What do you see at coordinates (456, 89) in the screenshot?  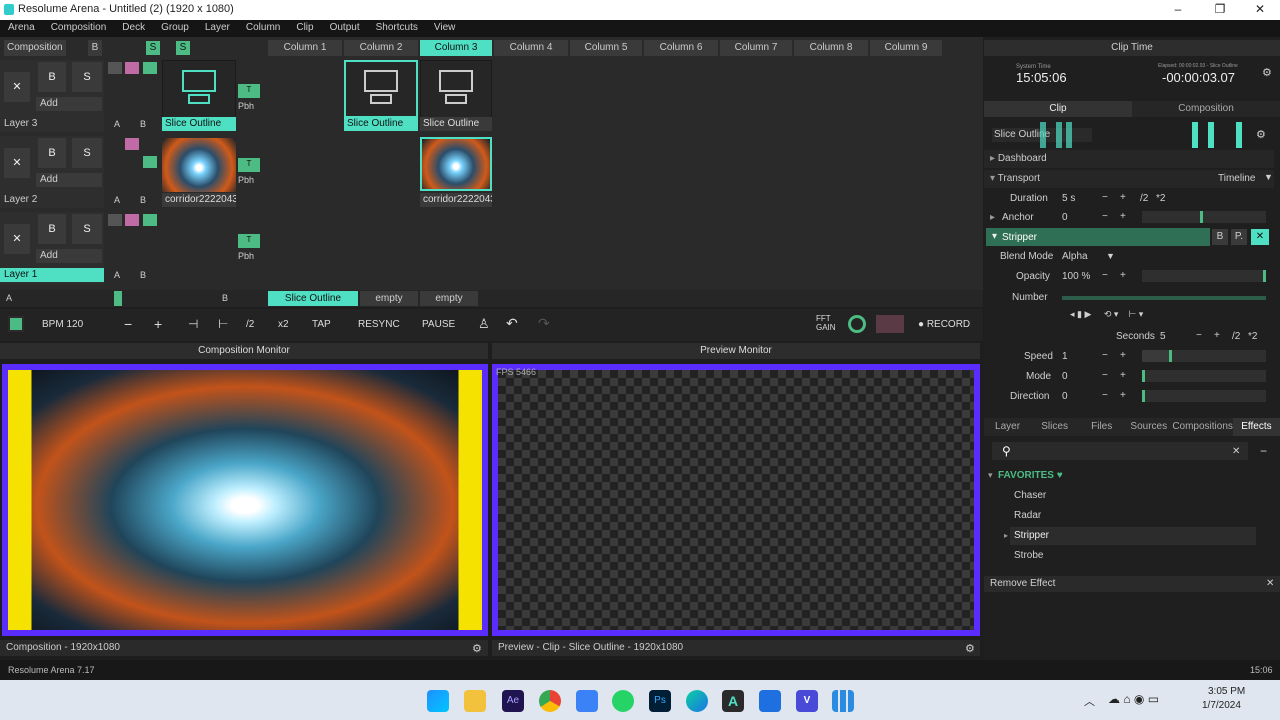 I see `clip-l3-c3` at bounding box center [456, 89].